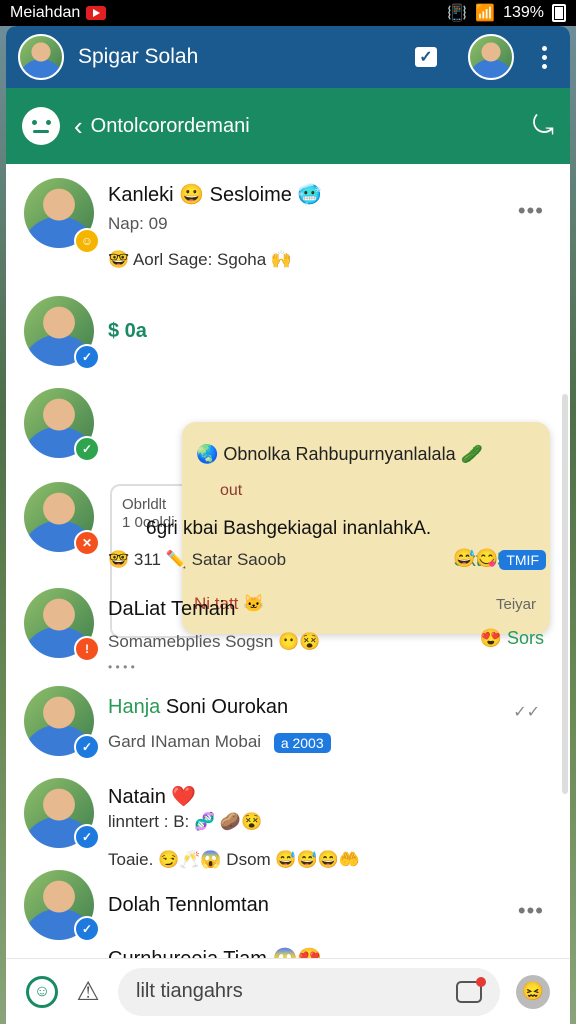  I want to click on branch-icon: ⤿, so click(543, 126).